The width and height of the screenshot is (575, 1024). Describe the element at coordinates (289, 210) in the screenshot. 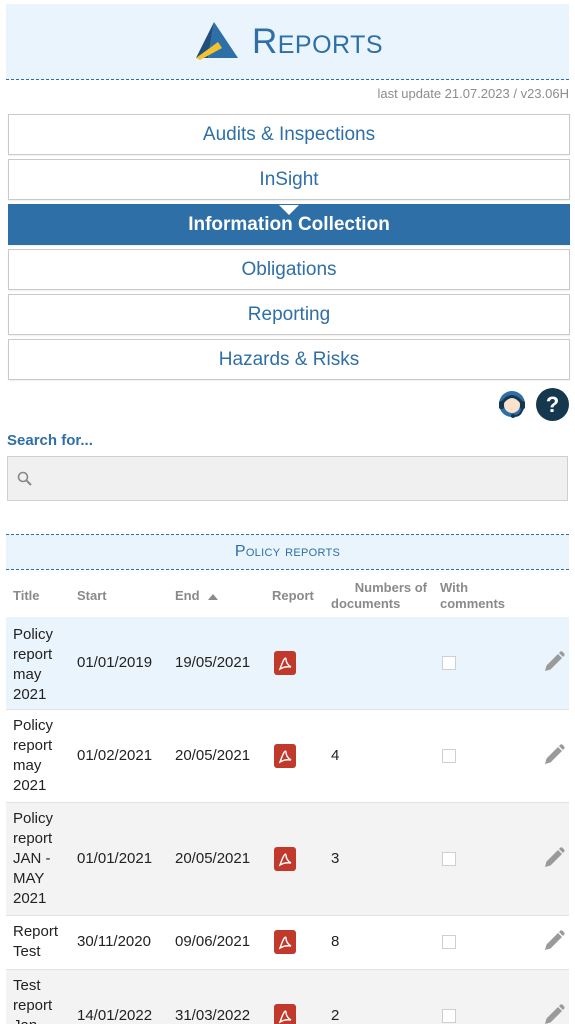

I see `active-indicator-icon` at that location.